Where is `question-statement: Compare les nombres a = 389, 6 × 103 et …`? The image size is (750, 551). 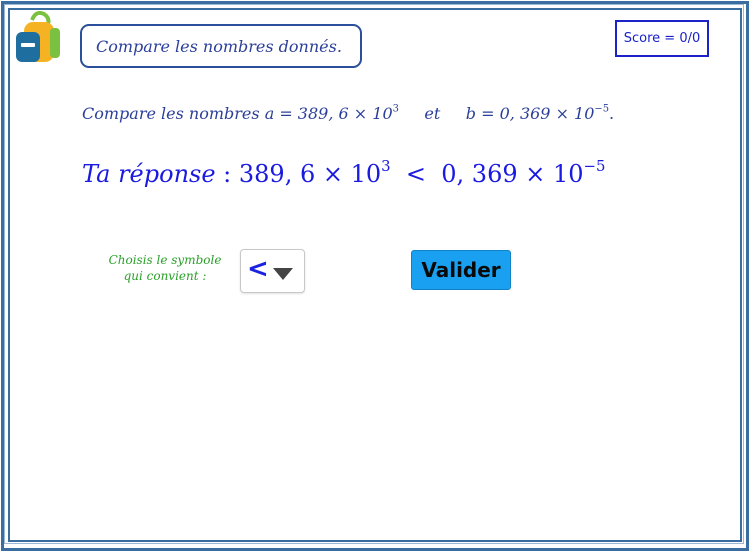 question-statement: Compare les nombres a = 389, 6 × 103 et … is located at coordinates (348, 113).